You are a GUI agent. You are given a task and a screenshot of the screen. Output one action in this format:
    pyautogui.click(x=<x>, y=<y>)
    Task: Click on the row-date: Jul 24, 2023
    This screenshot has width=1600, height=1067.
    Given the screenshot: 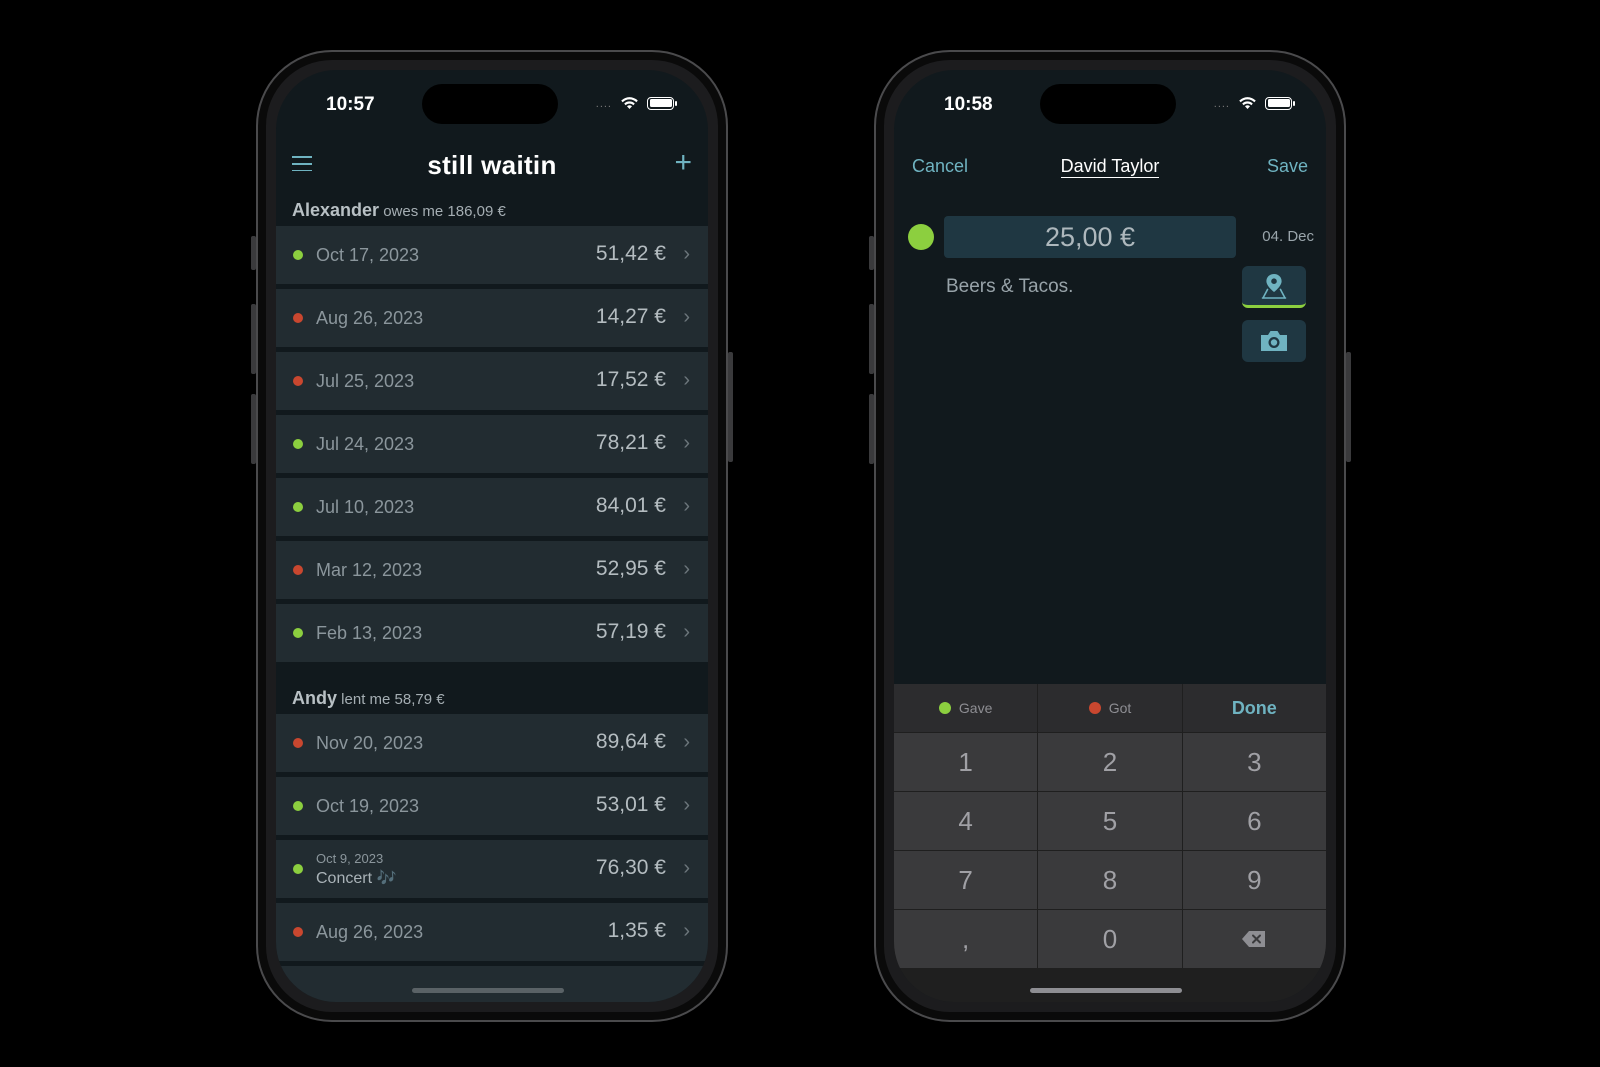 What is the action you would take?
    pyautogui.click(x=365, y=444)
    